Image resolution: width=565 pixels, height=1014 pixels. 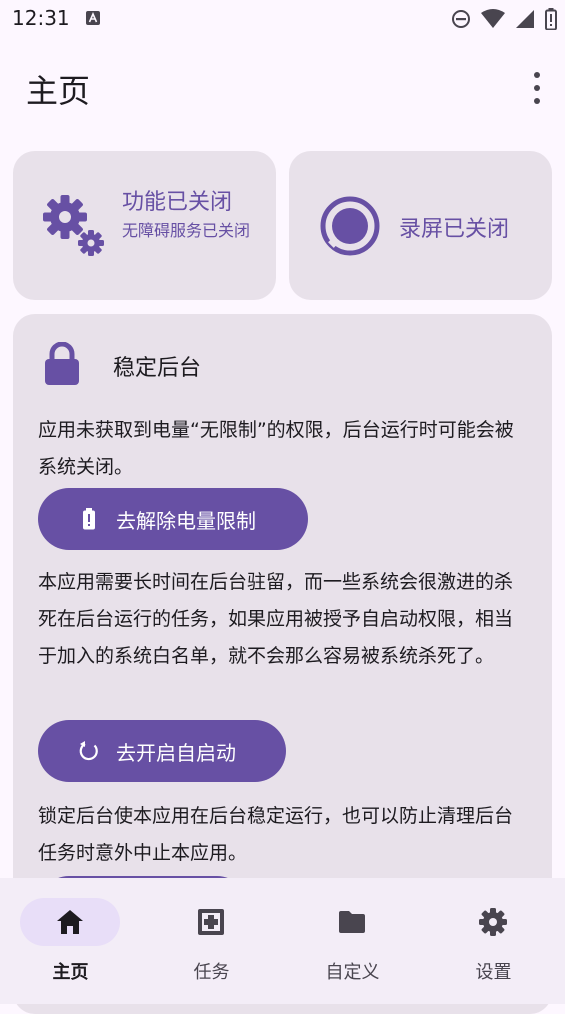 I want to click on nav-label-home: 主页, so click(x=70, y=972).